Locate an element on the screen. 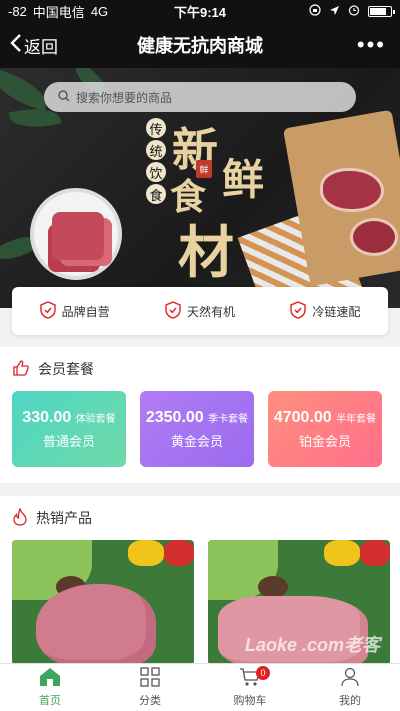 The width and height of the screenshot is (400, 711). page-title: 健康无抗肉商城 is located at coordinates (200, 46).